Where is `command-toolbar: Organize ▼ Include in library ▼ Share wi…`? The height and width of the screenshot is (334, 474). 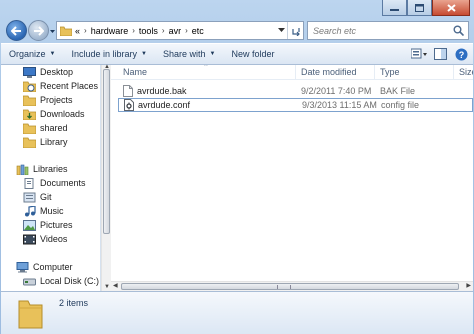 command-toolbar: Organize ▼ Include in library ▼ Share wi… is located at coordinates (237, 54).